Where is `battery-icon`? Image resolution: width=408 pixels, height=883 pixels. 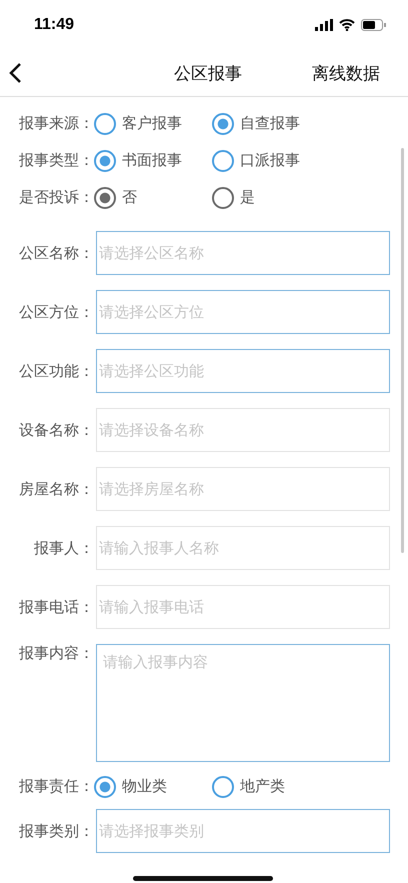 battery-icon is located at coordinates (373, 25).